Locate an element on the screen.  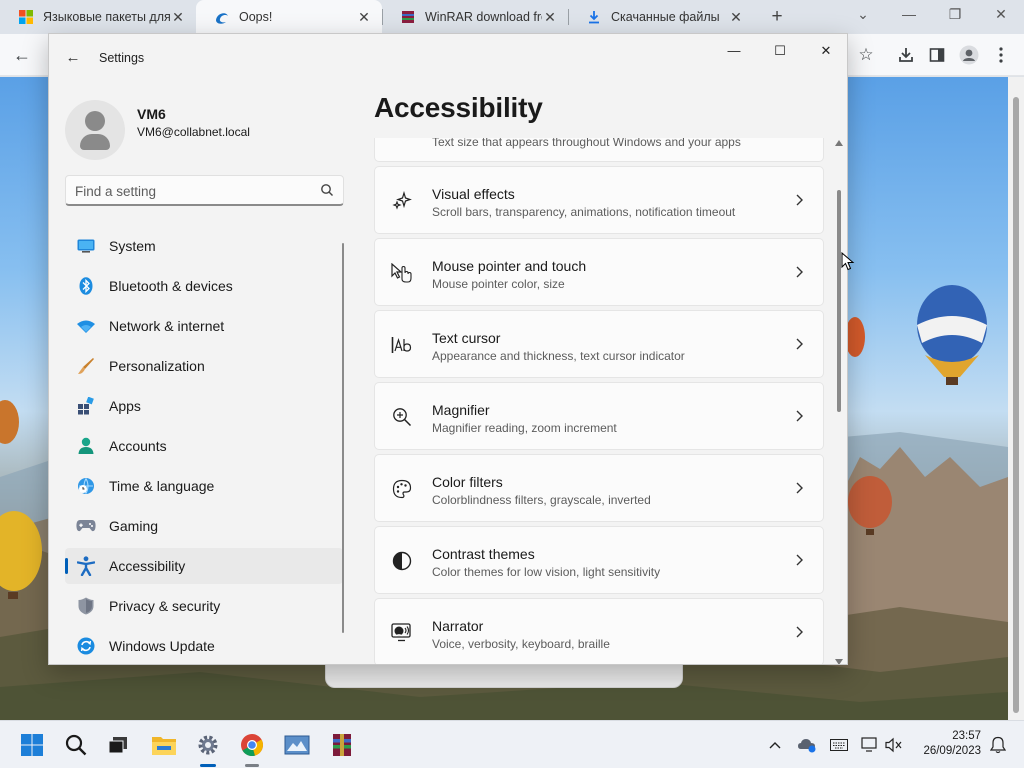
nav-item-apps: Apps is located at coordinates (204, 406).